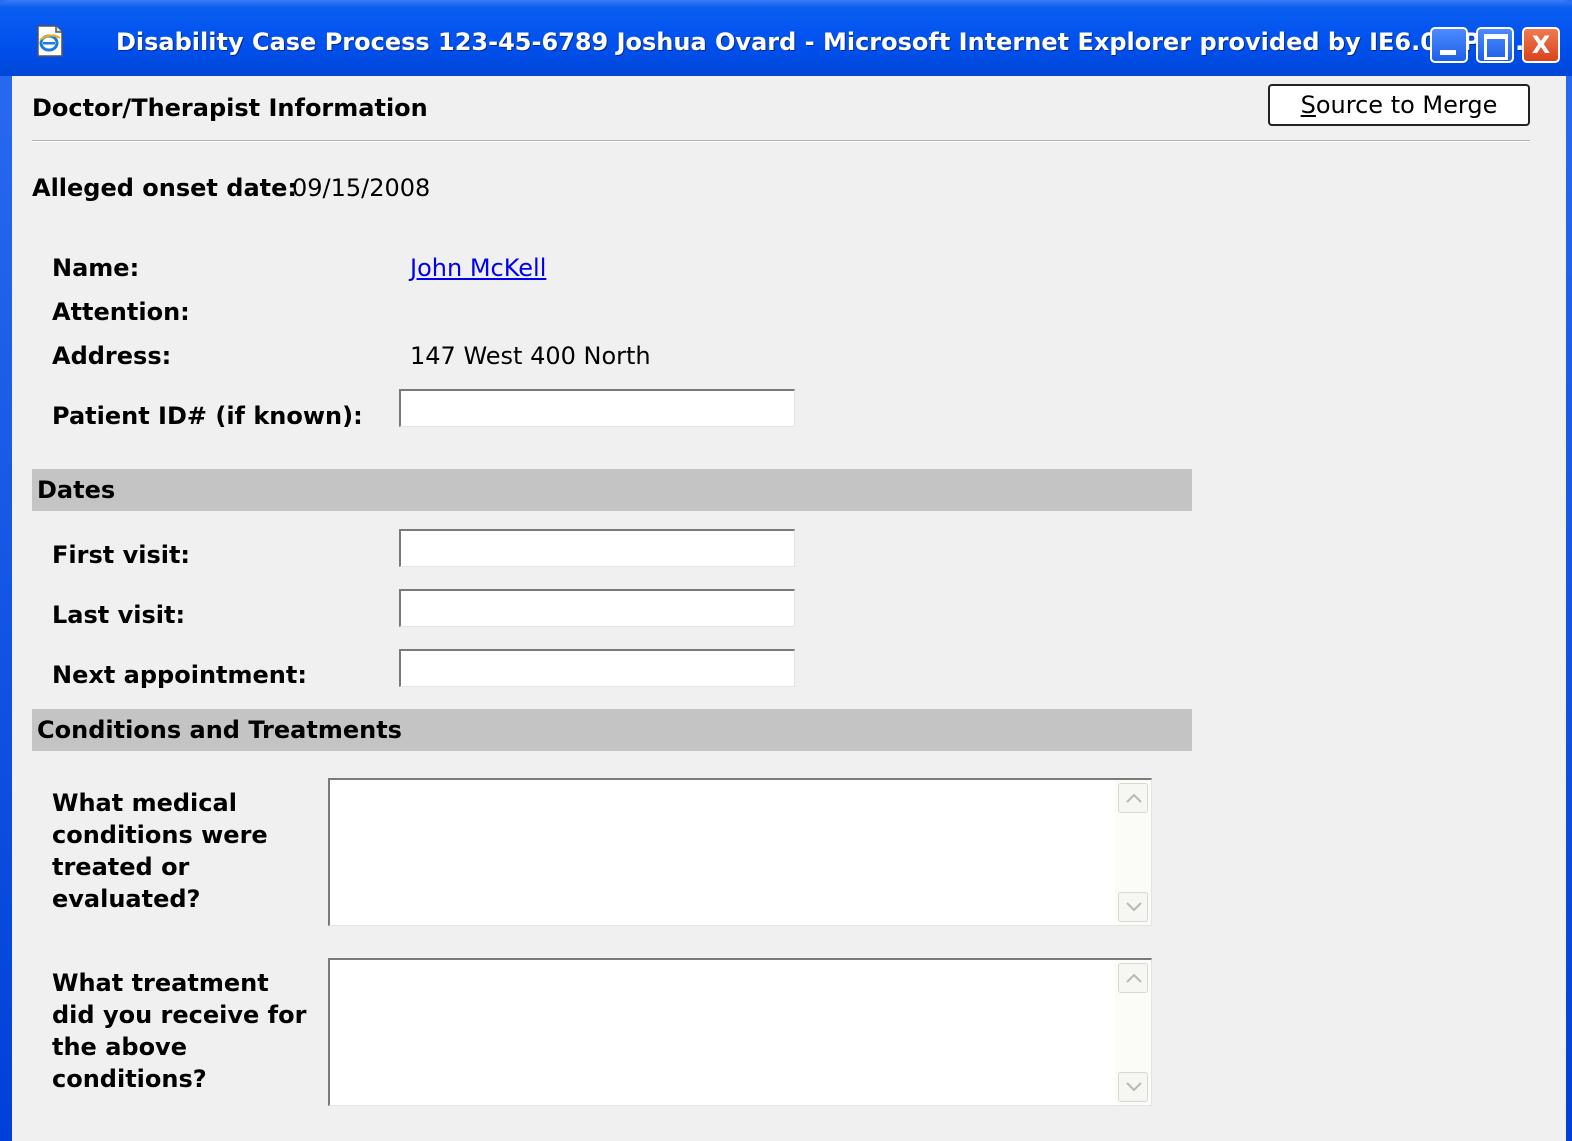  What do you see at coordinates (478, 268) in the screenshot?
I see `provider-name-link: John McKell` at bounding box center [478, 268].